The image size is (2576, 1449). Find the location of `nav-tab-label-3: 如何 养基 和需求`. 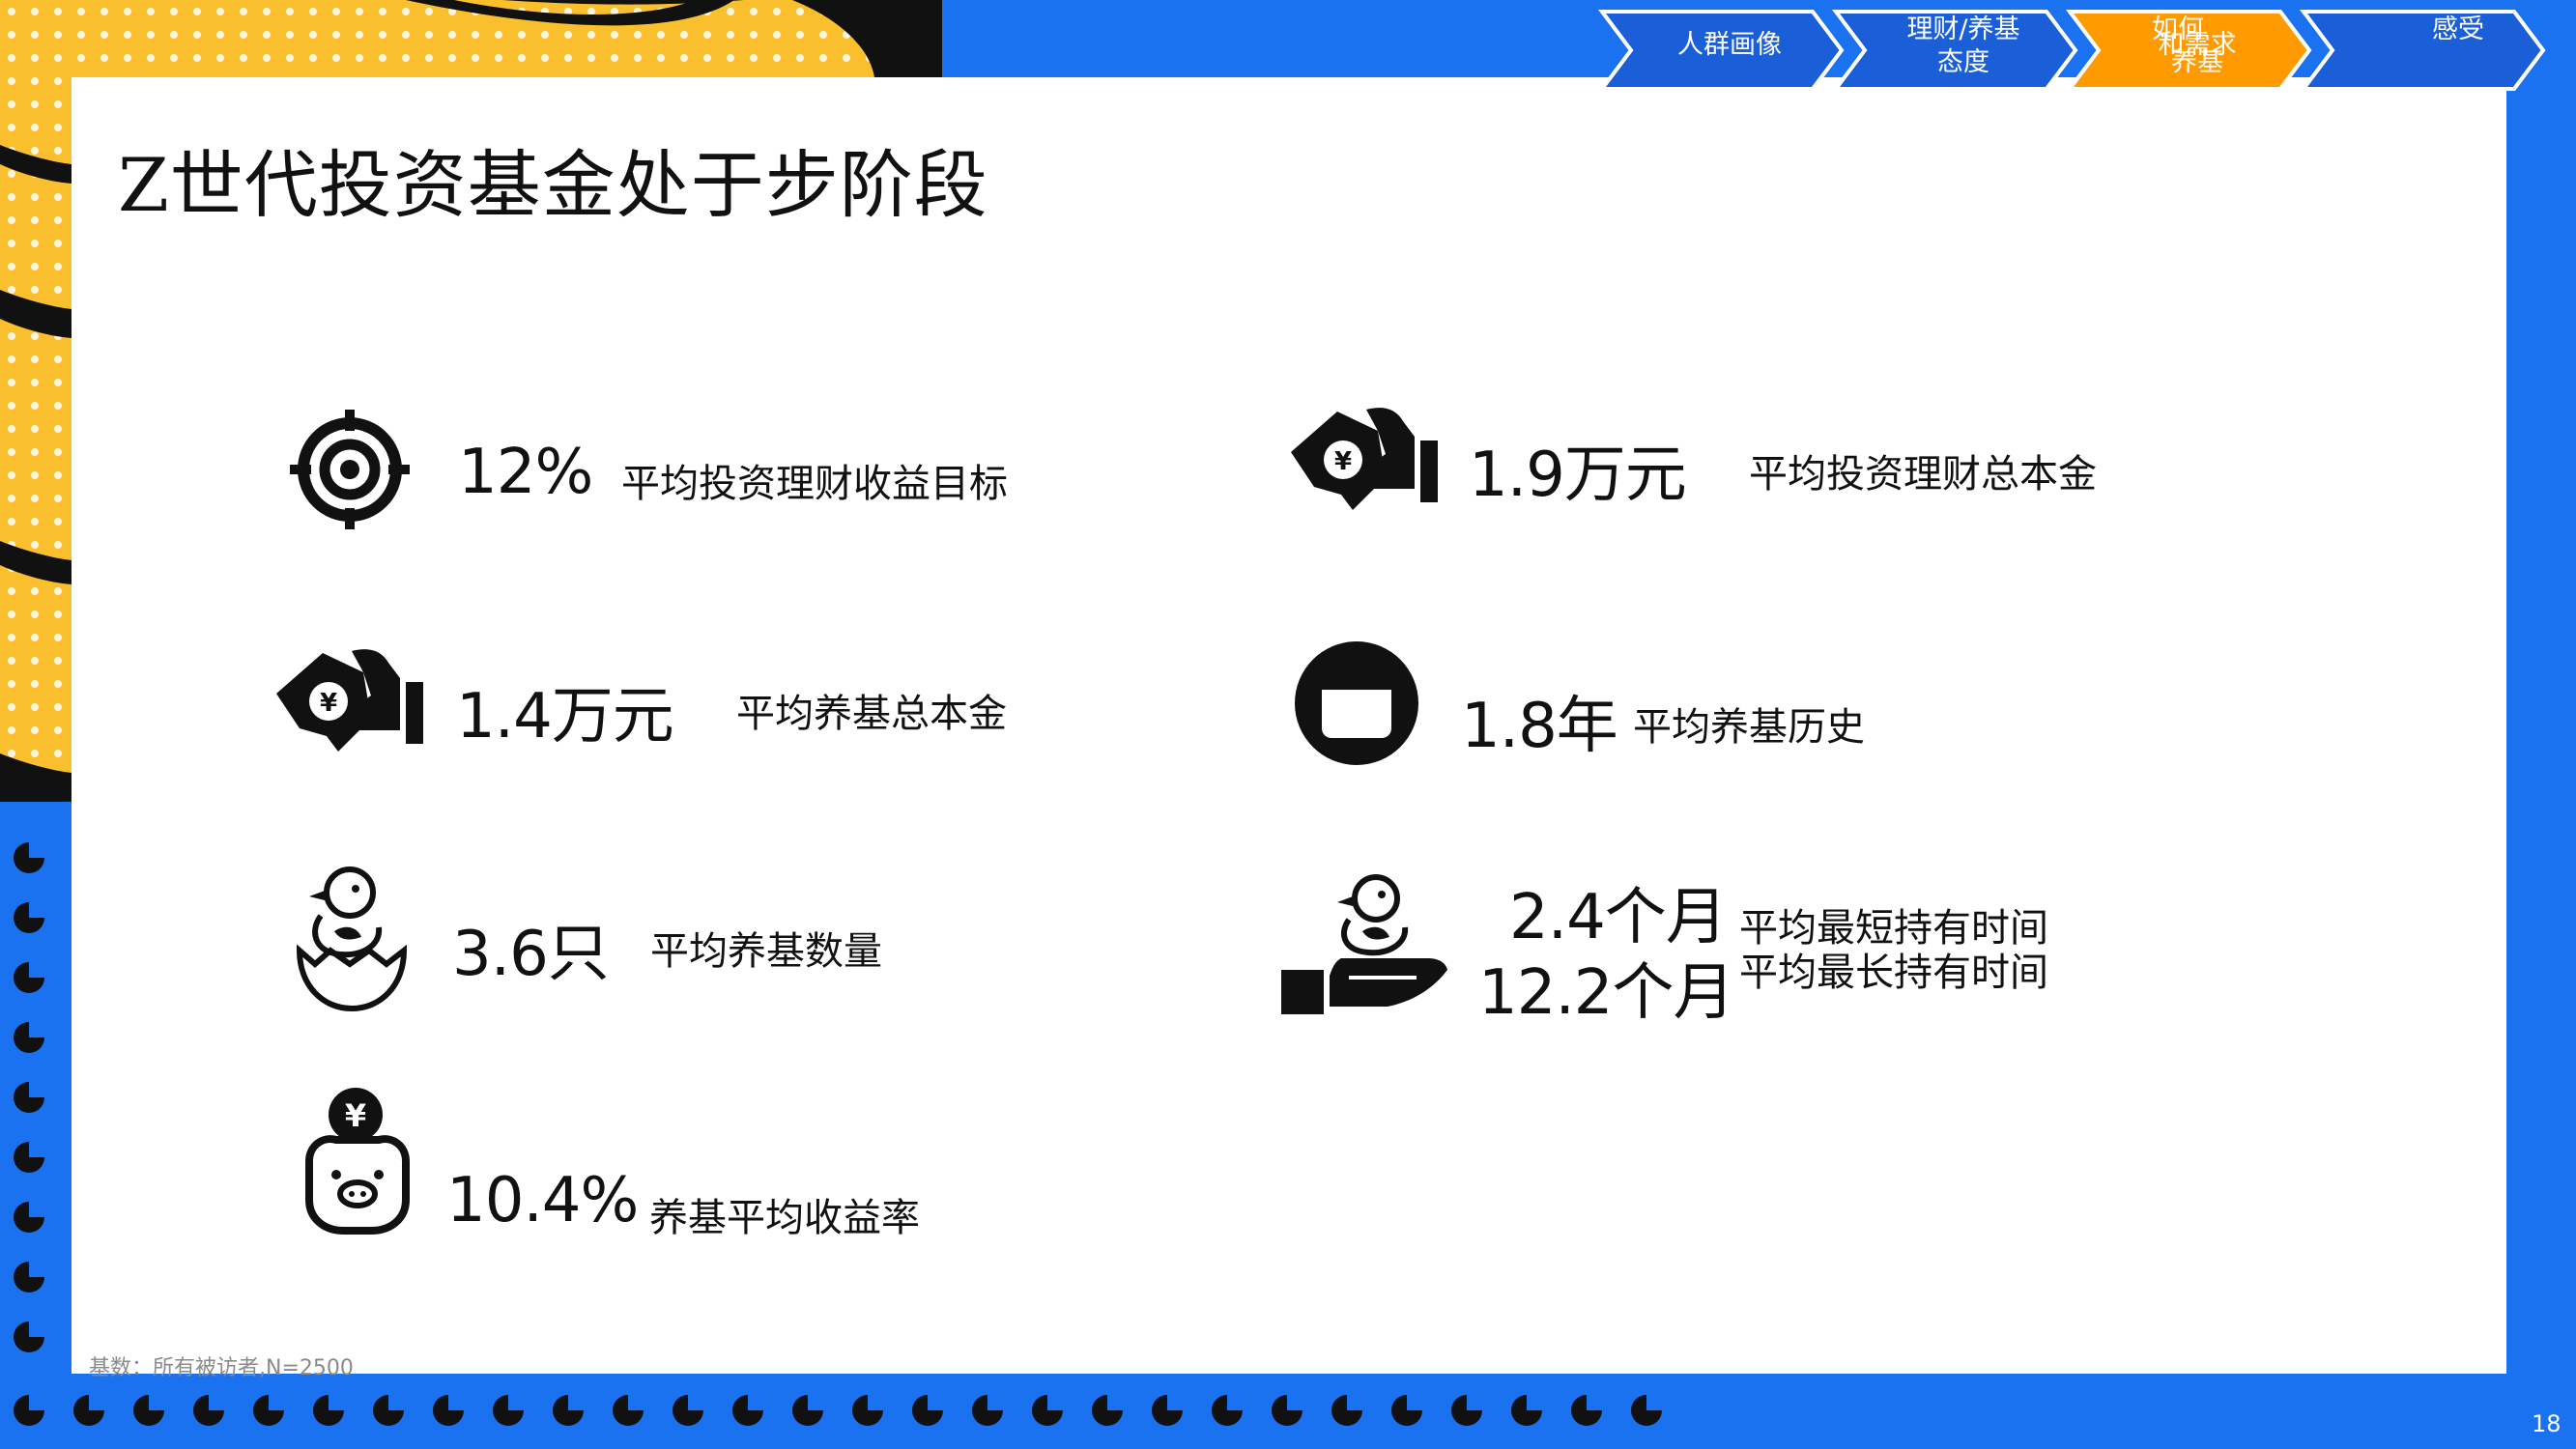

nav-tab-label-3: 如何 养基 和需求 is located at coordinates (2198, 46).